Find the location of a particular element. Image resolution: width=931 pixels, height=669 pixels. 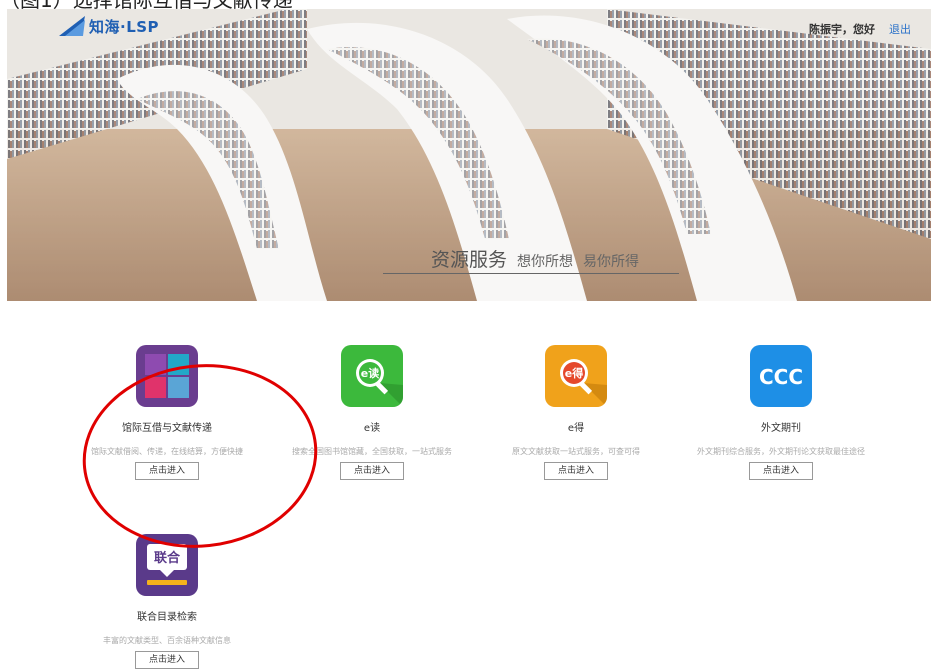

app-logo: 知海·LSP is located at coordinates (109, 26).